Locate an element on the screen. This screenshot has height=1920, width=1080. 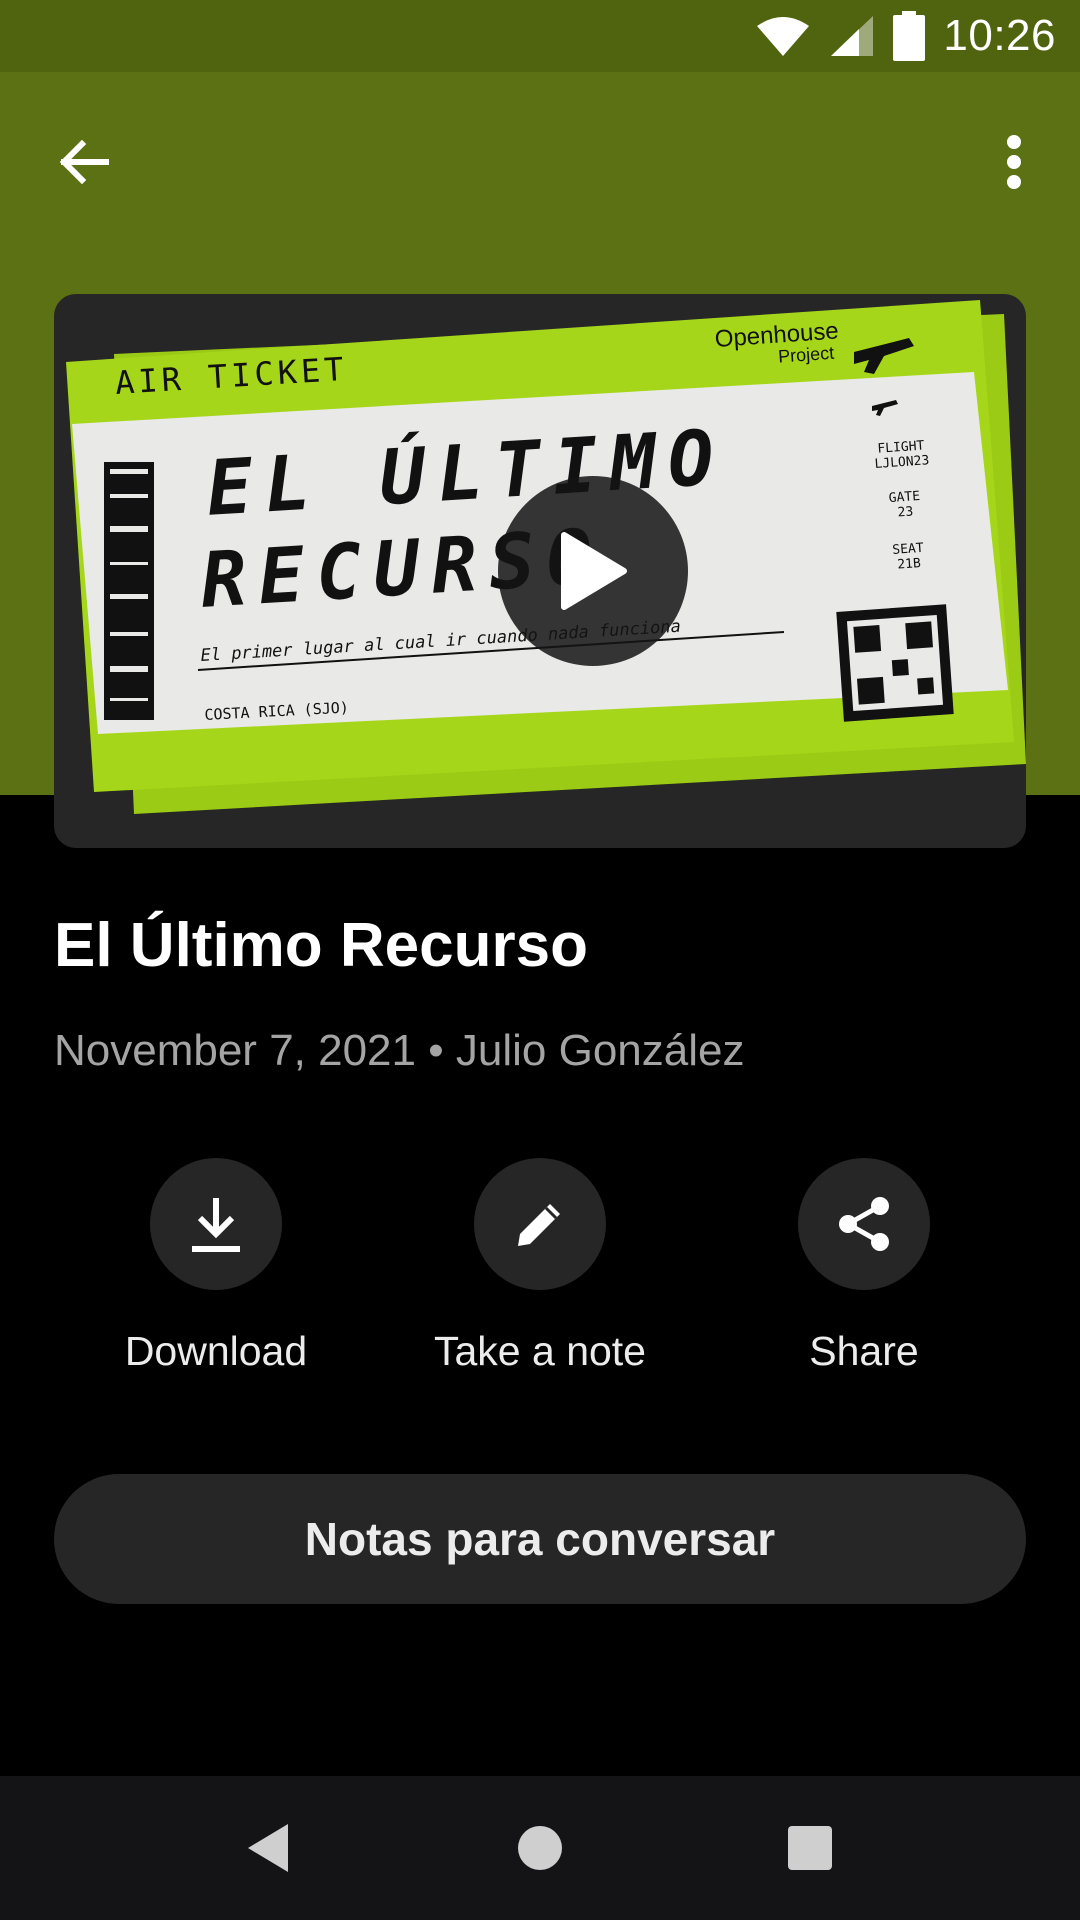
play-icon is located at coordinates (594, 571).